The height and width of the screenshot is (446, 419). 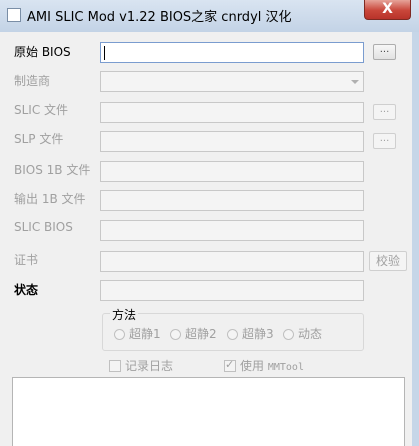 I want to click on slp-file-label: SLP 文件, so click(x=39, y=139).